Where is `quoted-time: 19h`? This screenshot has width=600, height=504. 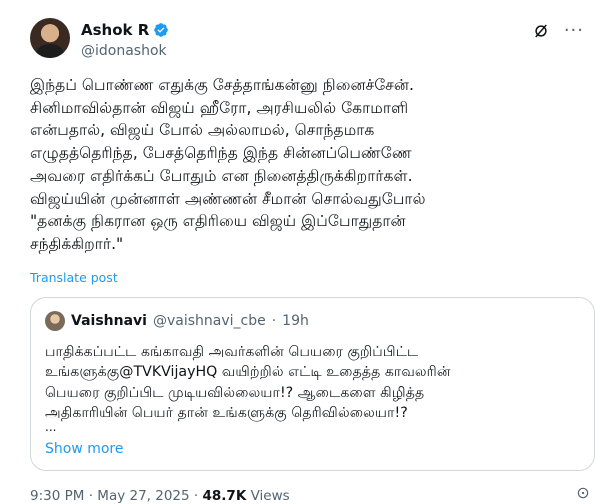 quoted-time: 19h is located at coordinates (295, 321).